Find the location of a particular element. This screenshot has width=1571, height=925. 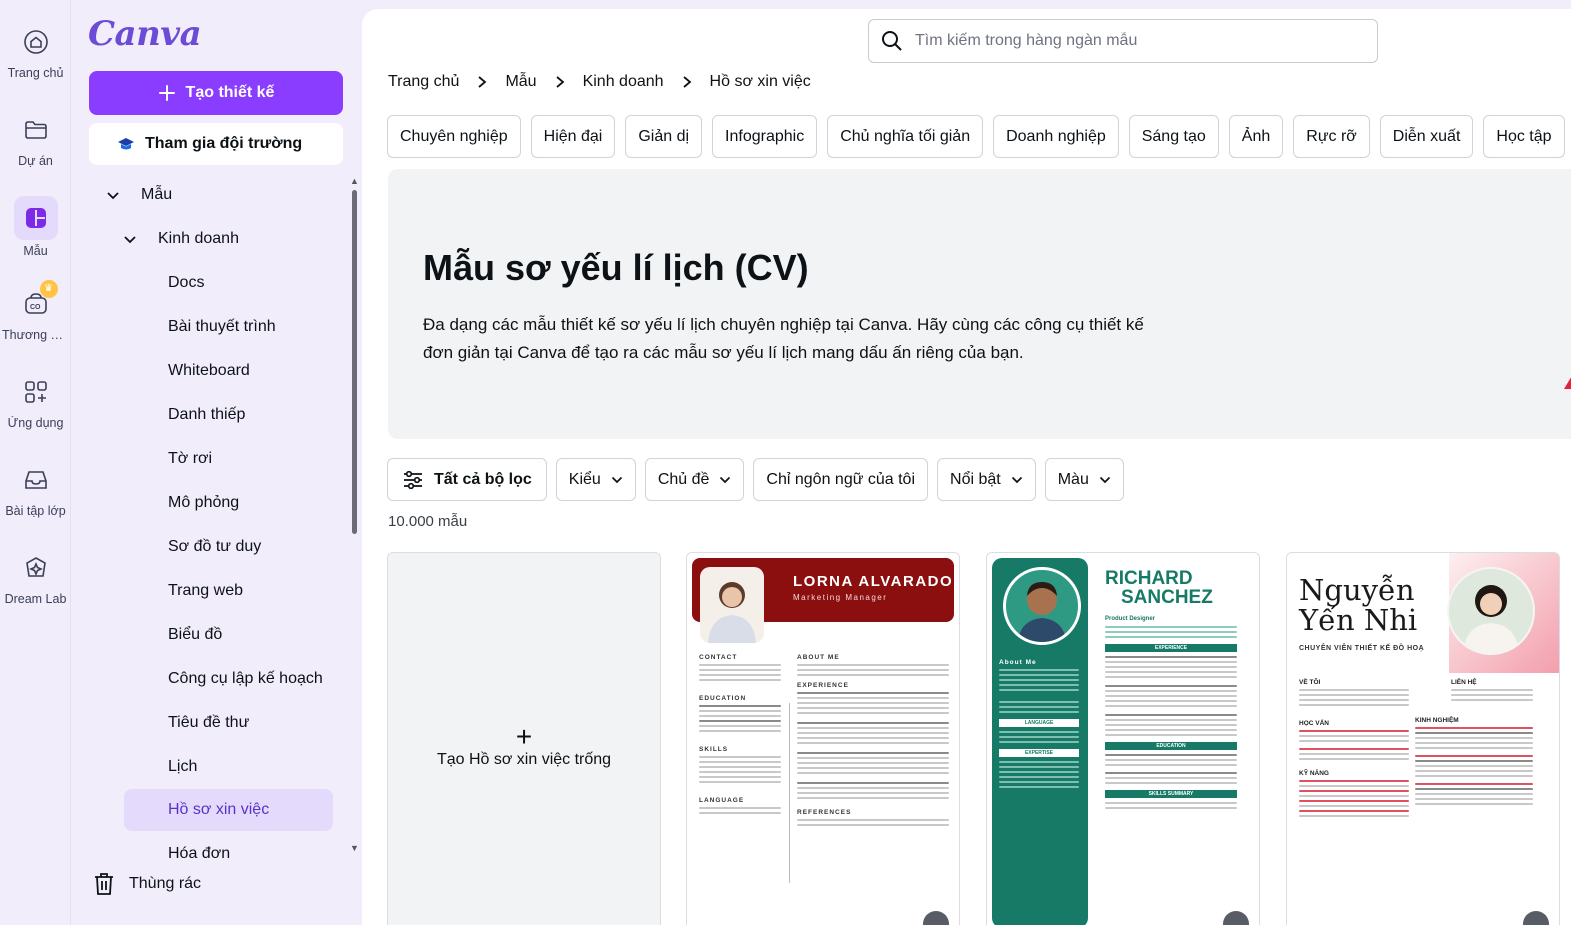

rail-label: Dự án is located at coordinates (35, 161).